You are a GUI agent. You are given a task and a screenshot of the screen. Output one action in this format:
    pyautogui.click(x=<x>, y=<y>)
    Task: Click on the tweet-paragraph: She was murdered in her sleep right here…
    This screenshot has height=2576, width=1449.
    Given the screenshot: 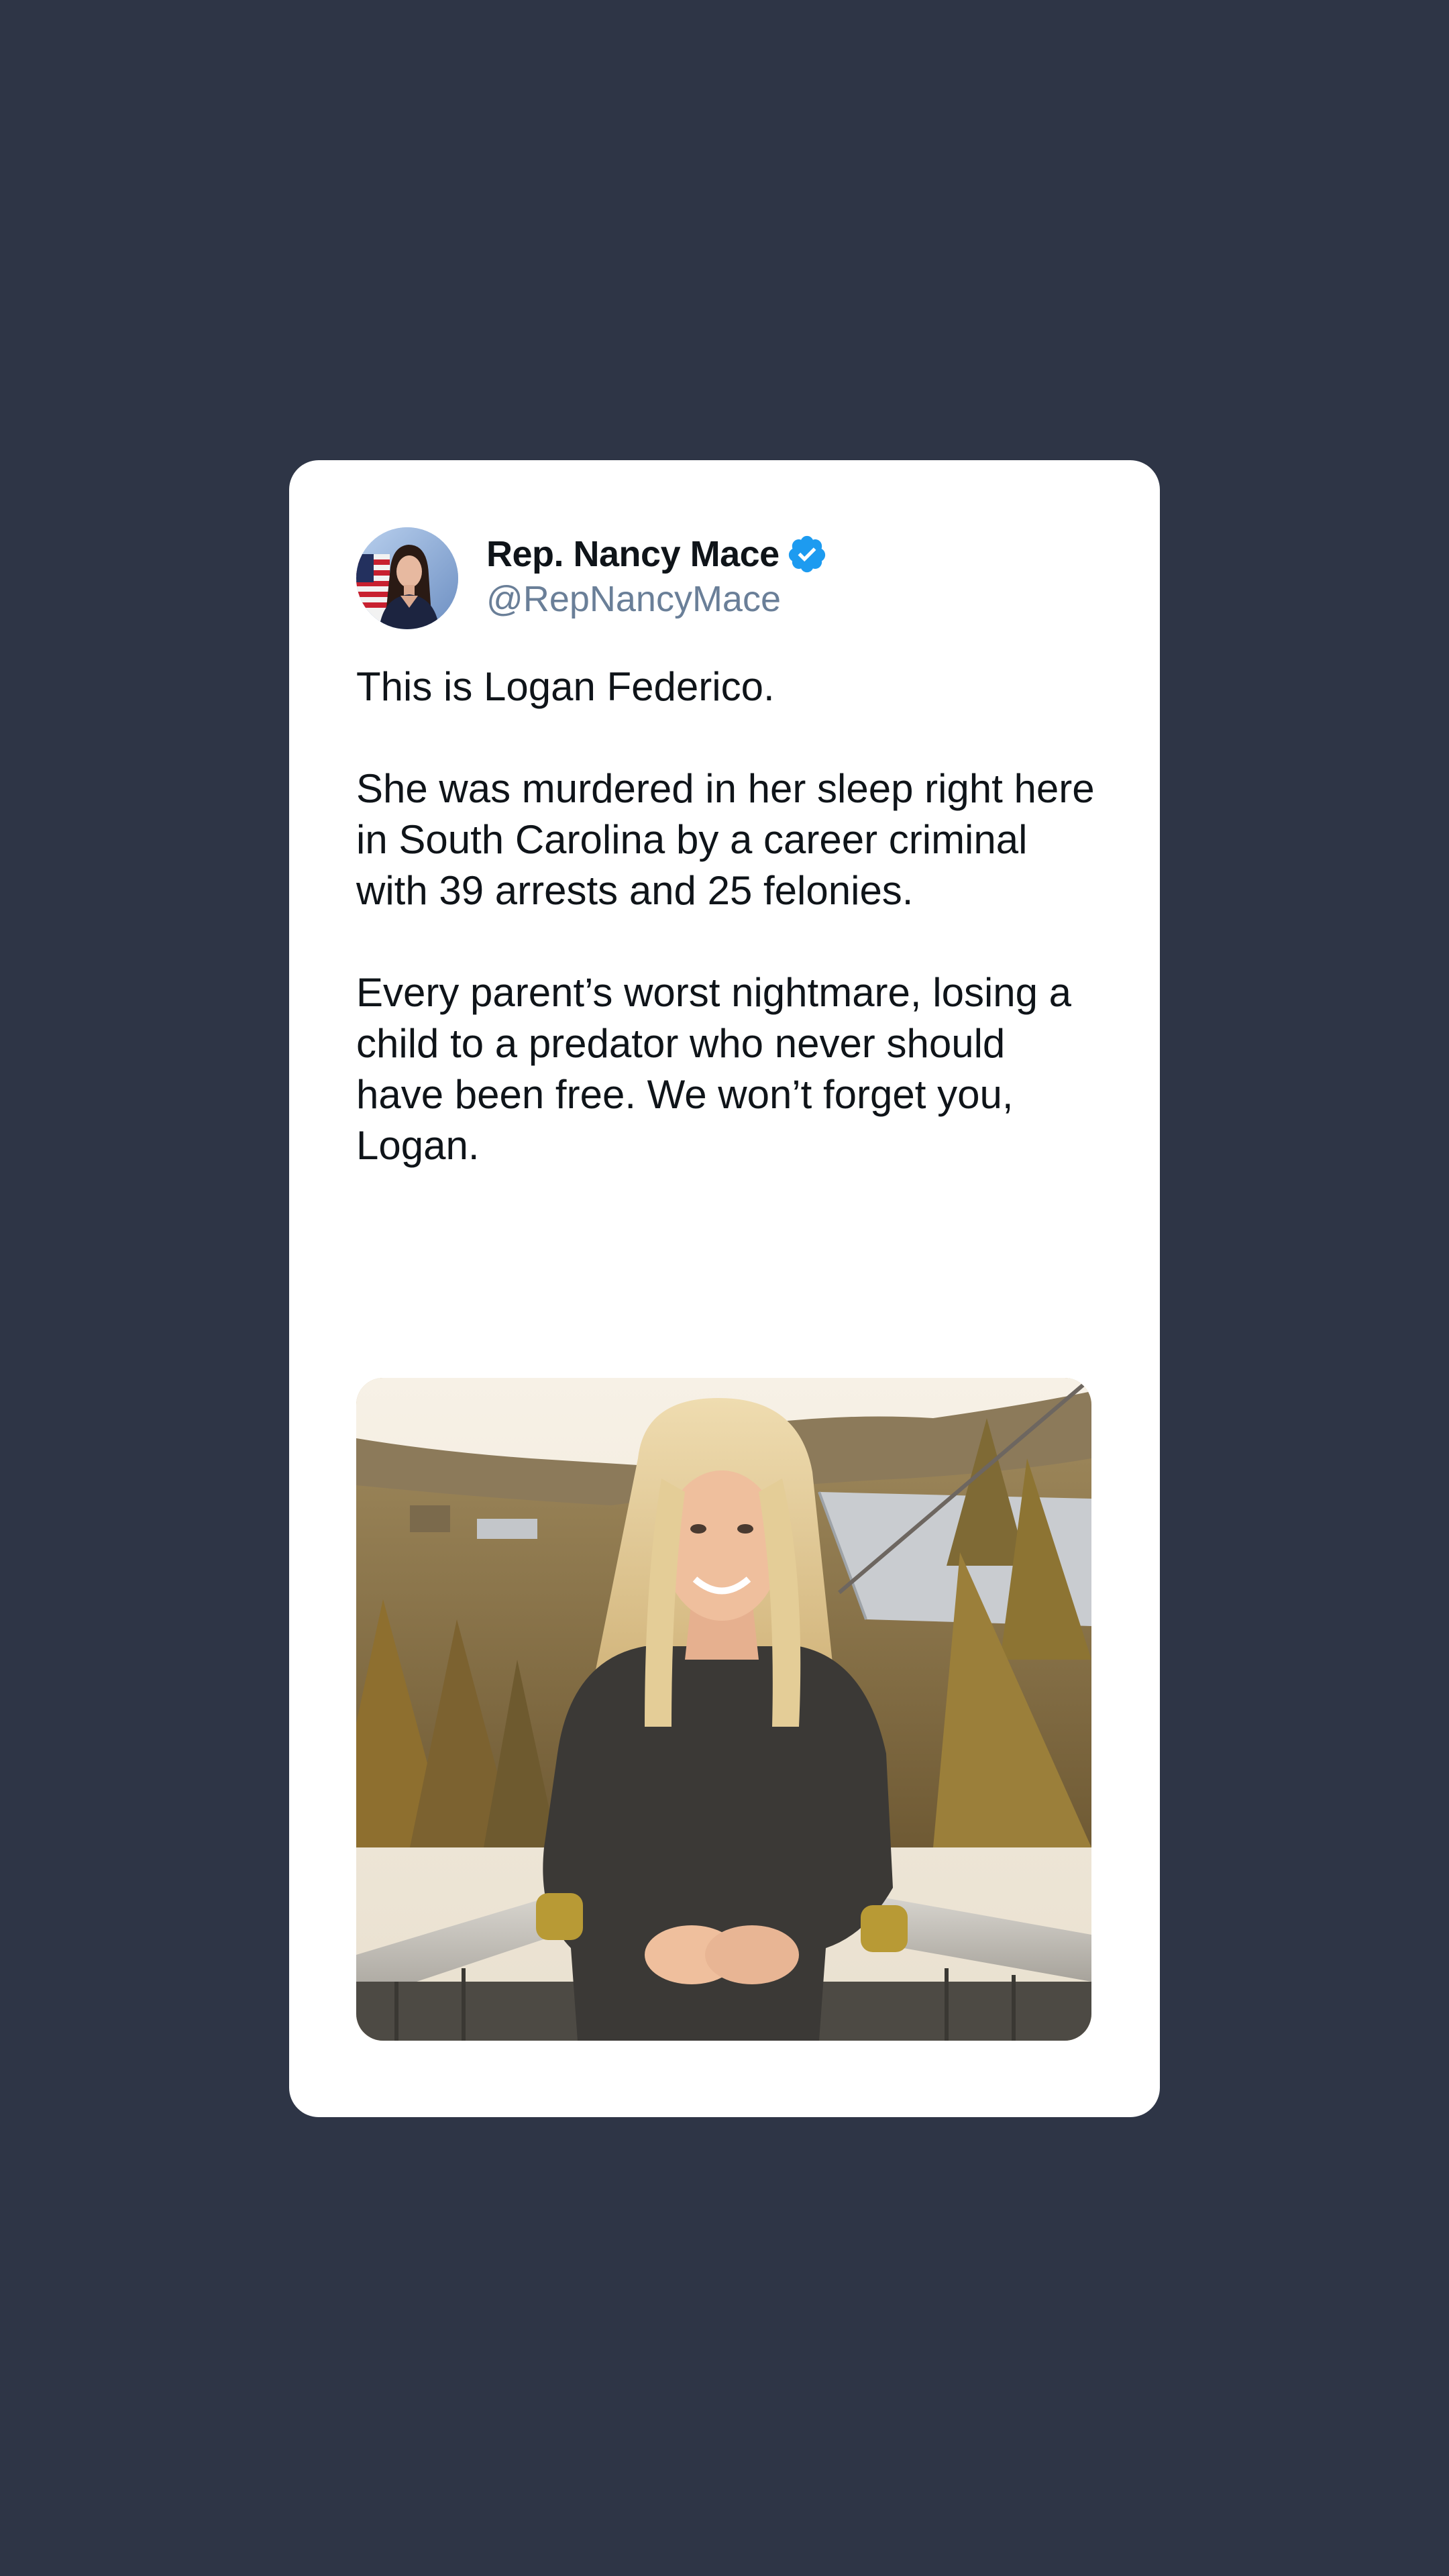 What is the action you would take?
    pyautogui.click(x=725, y=839)
    